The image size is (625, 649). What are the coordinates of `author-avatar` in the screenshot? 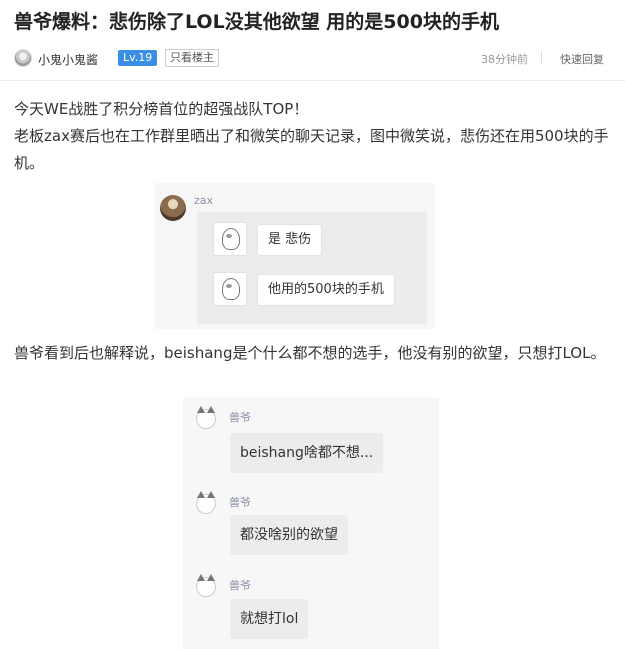 It's located at (23, 58).